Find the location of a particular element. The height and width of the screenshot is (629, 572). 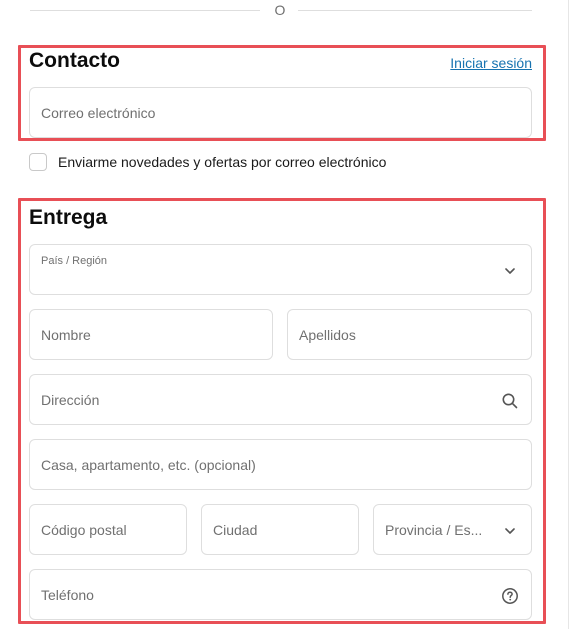

divider-text: O is located at coordinates (280, 10).